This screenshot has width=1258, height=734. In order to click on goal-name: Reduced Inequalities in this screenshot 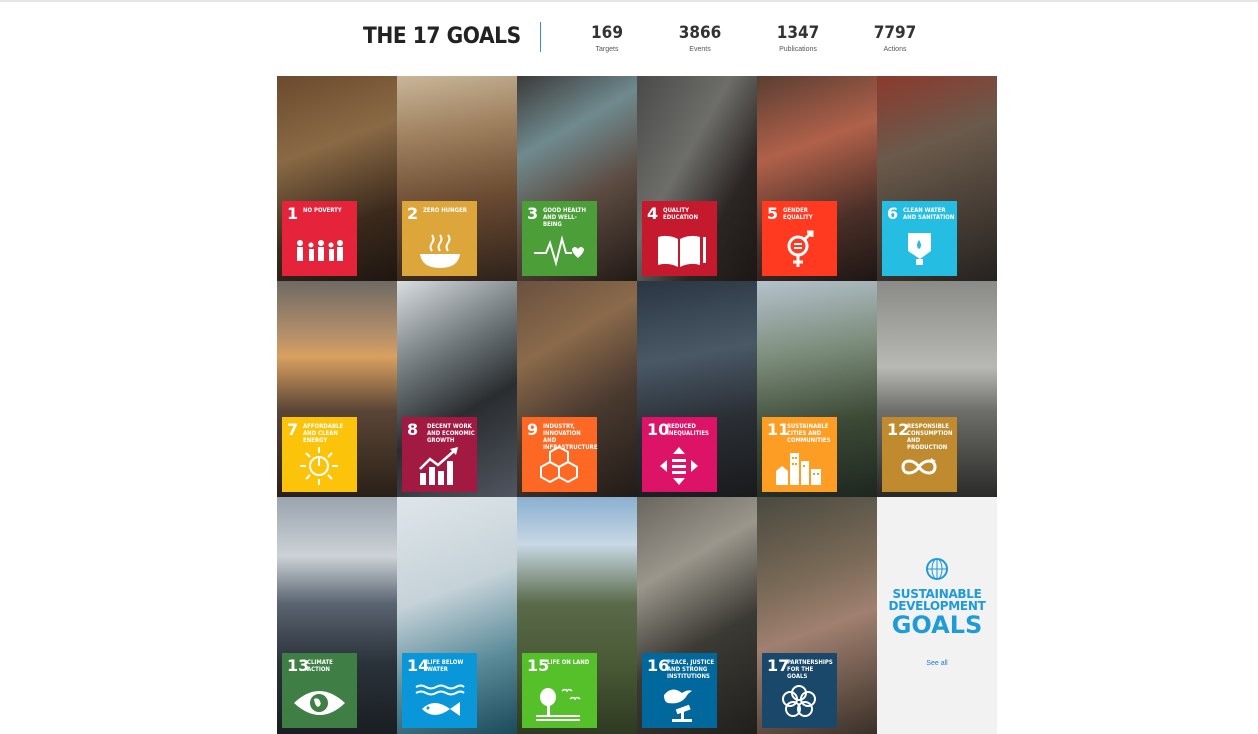, I will do `click(688, 430)`.